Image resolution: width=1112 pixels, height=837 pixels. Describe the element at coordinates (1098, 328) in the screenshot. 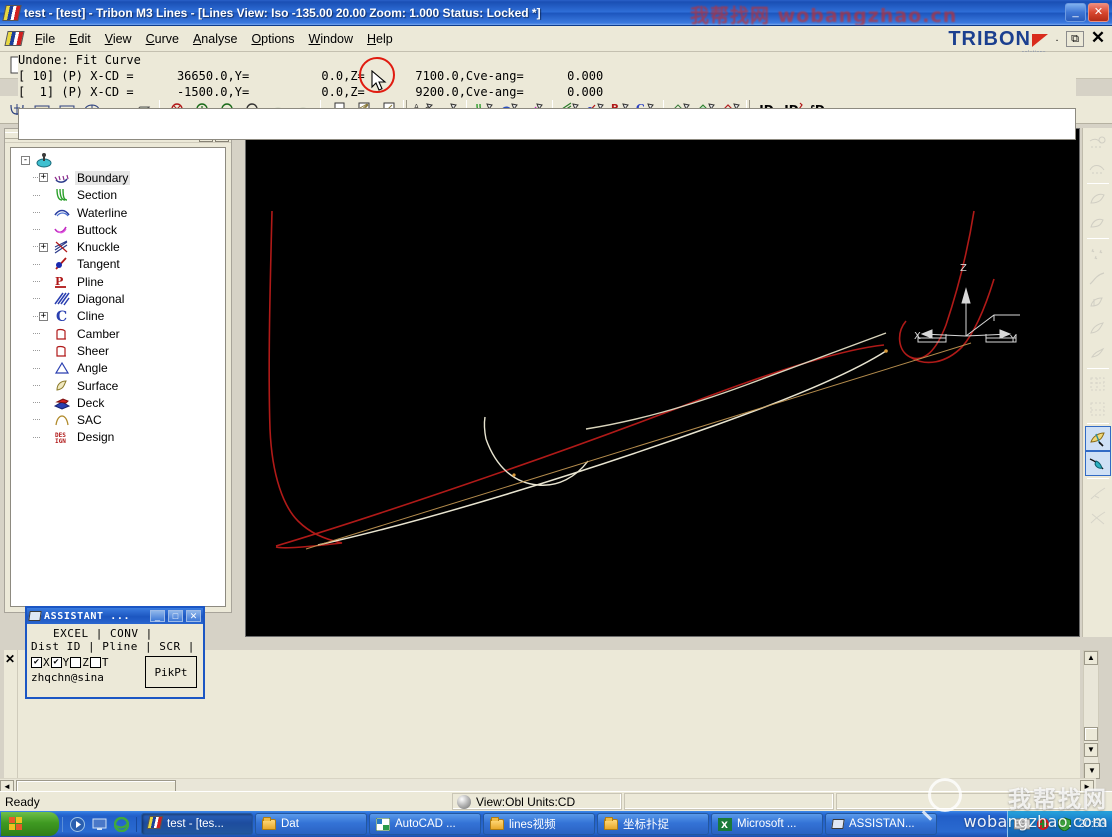

I see `surface-trim-icon` at that location.